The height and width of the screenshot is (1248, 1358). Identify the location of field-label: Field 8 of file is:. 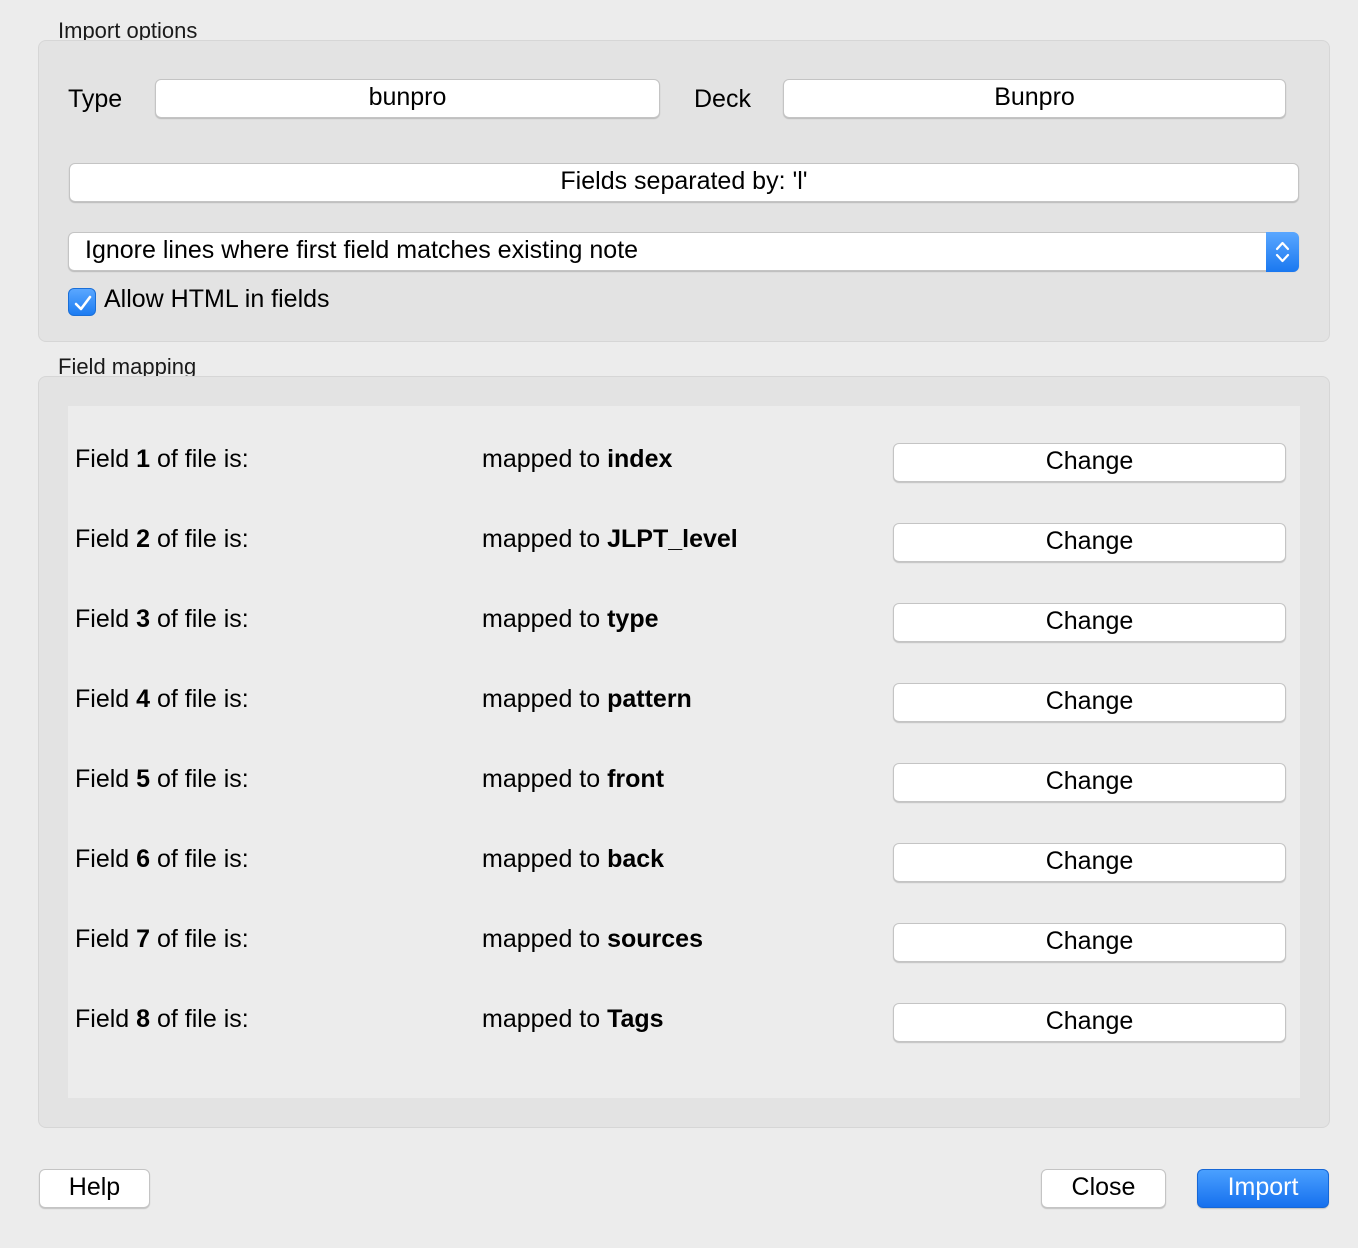
(162, 1019).